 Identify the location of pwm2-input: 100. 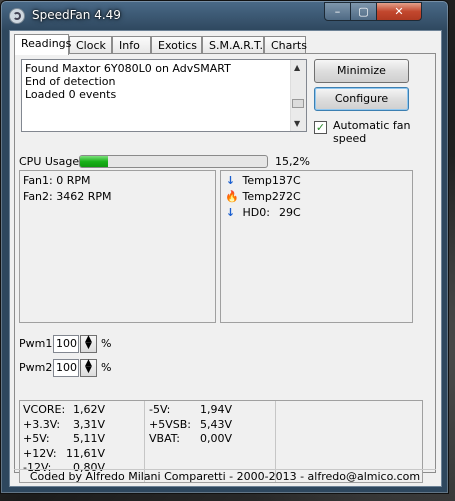
(66, 368).